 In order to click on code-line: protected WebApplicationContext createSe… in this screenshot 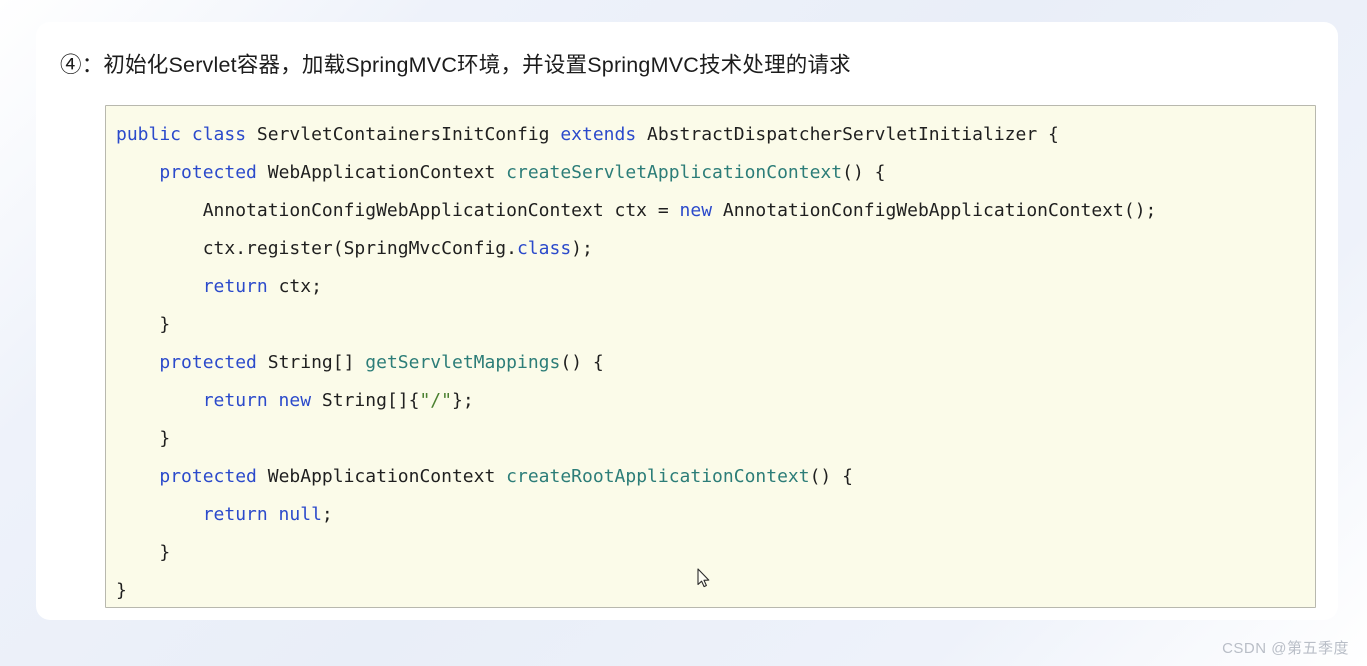, I will do `click(715, 173)`.